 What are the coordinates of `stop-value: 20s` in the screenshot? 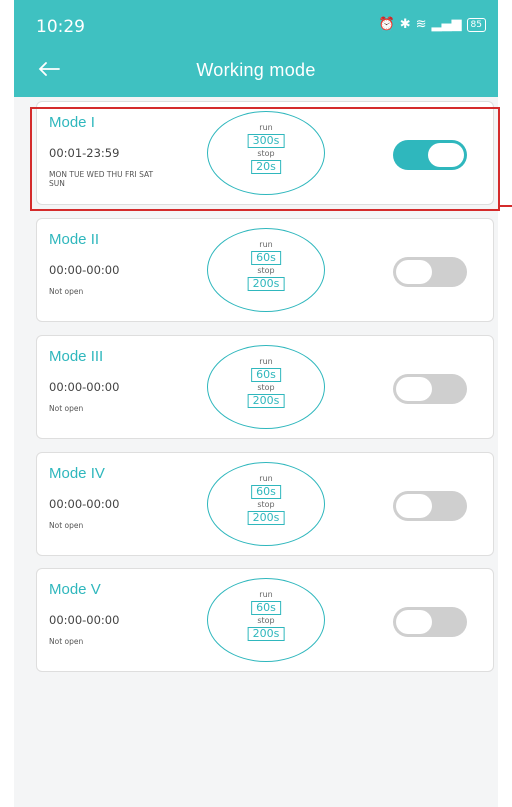 It's located at (266, 167).